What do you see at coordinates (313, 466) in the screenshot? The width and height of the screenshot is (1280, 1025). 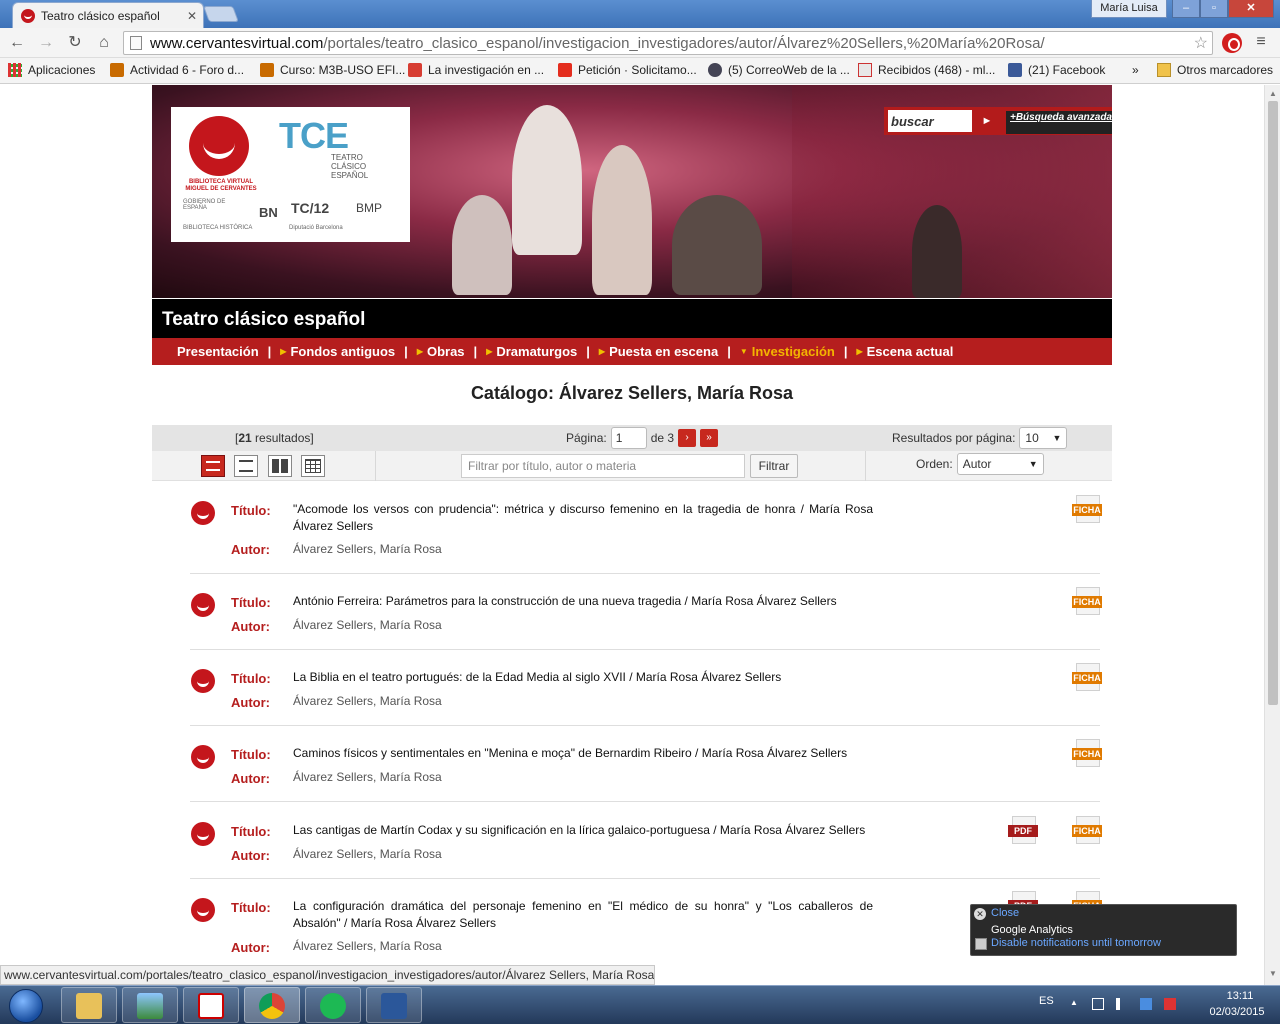 I see `table-view-icon` at bounding box center [313, 466].